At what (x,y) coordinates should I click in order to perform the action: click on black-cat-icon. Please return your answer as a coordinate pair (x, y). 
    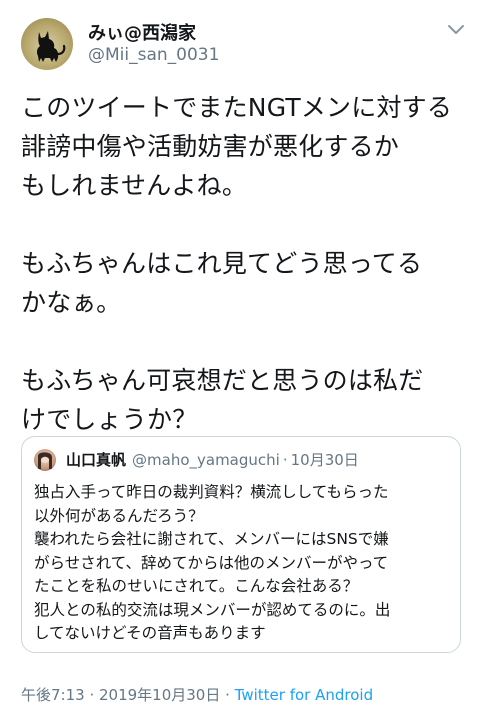
    Looking at the image, I should click on (51, 46).